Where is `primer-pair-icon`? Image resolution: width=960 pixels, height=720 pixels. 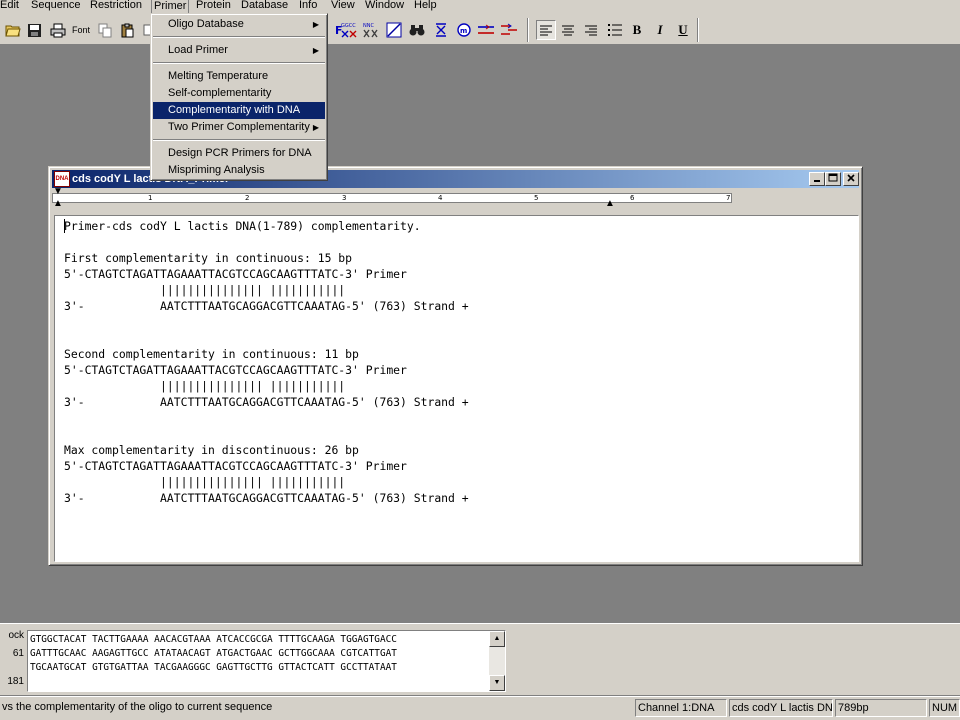
primer-pair-icon is located at coordinates (509, 30).